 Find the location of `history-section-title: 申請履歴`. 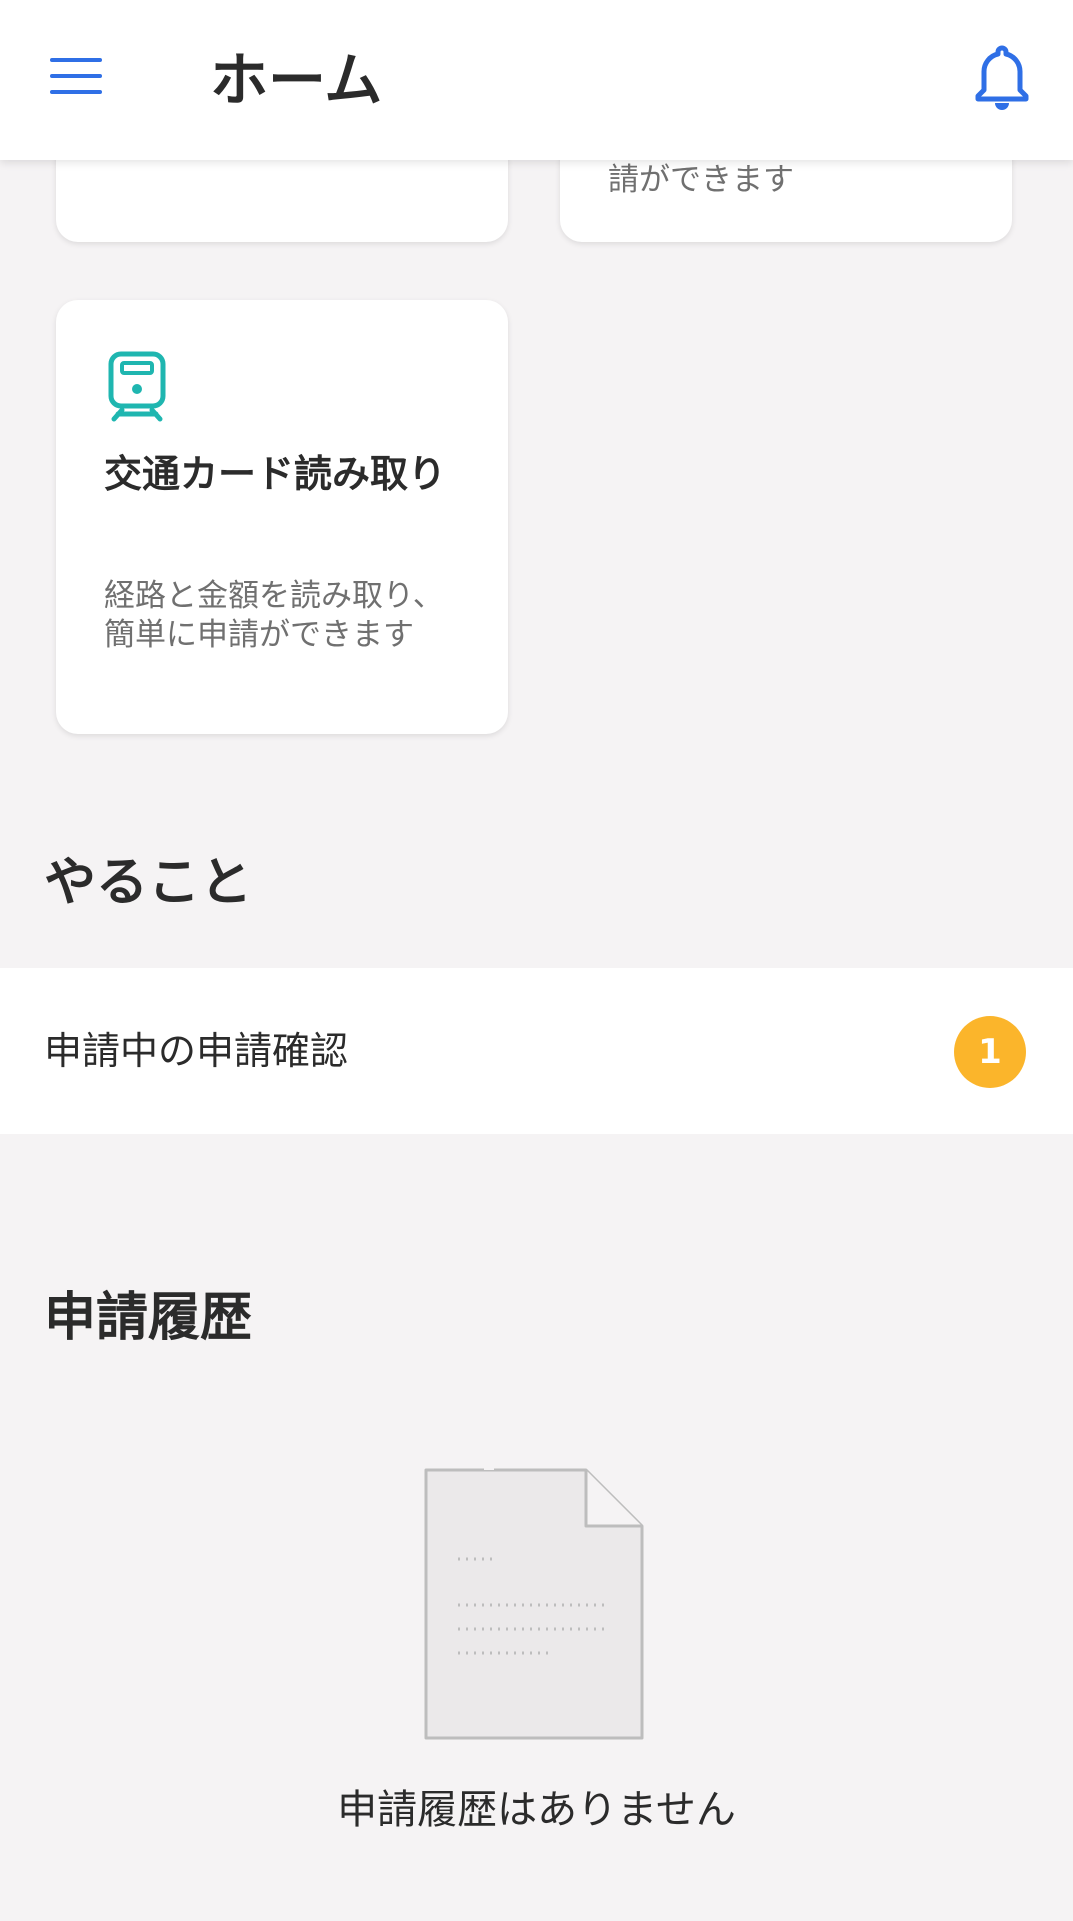

history-section-title: 申請履歴 is located at coordinates (148, 1318).